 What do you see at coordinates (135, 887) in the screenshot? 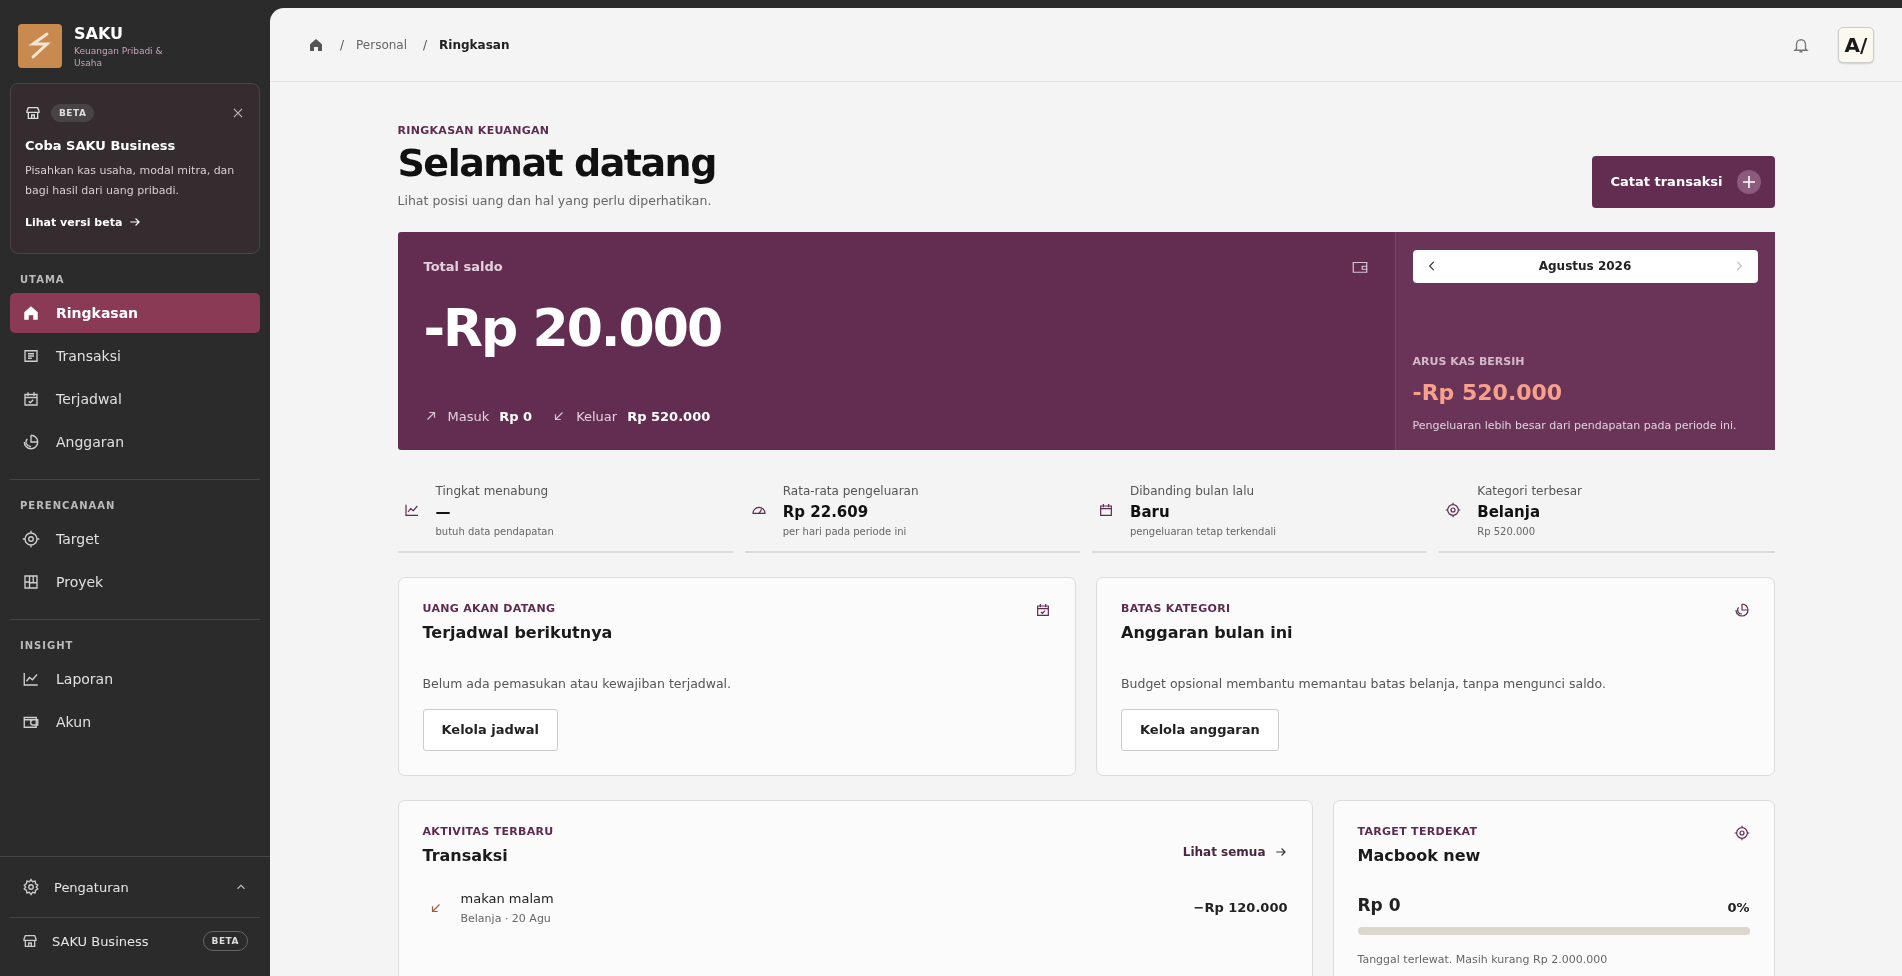
I see `settings-item: Pengaturan` at bounding box center [135, 887].